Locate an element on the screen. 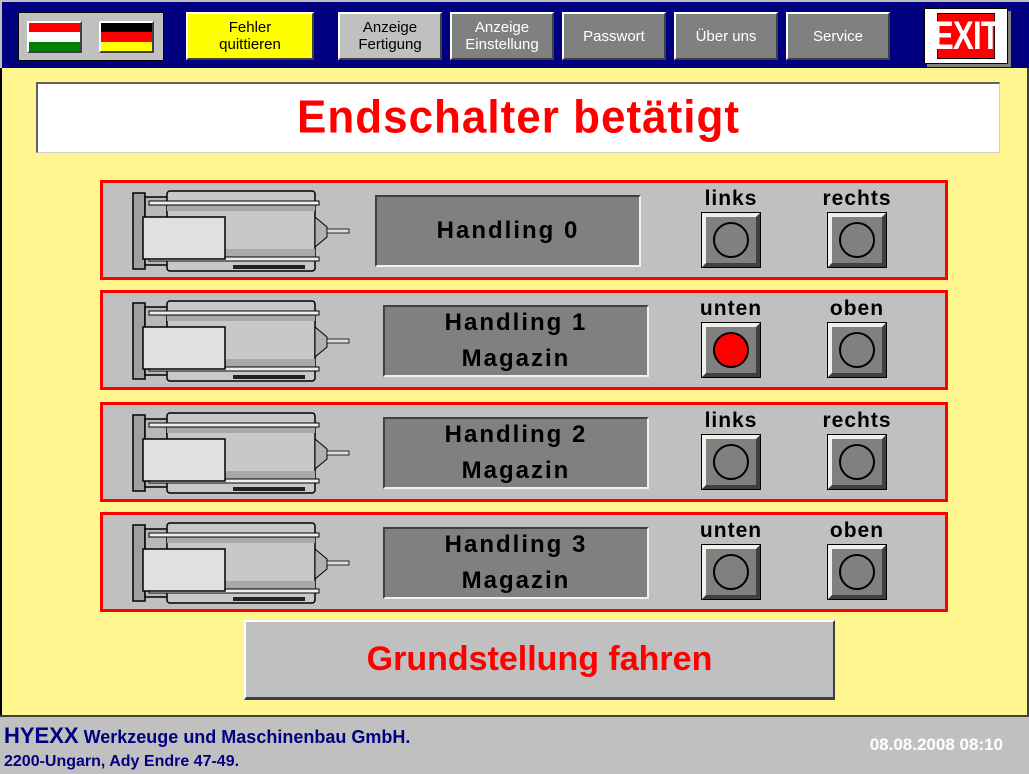 The width and height of the screenshot is (1029, 774). company-address: 2200-Ungarn, Ady Endre 47-49. is located at coordinates (122, 761).